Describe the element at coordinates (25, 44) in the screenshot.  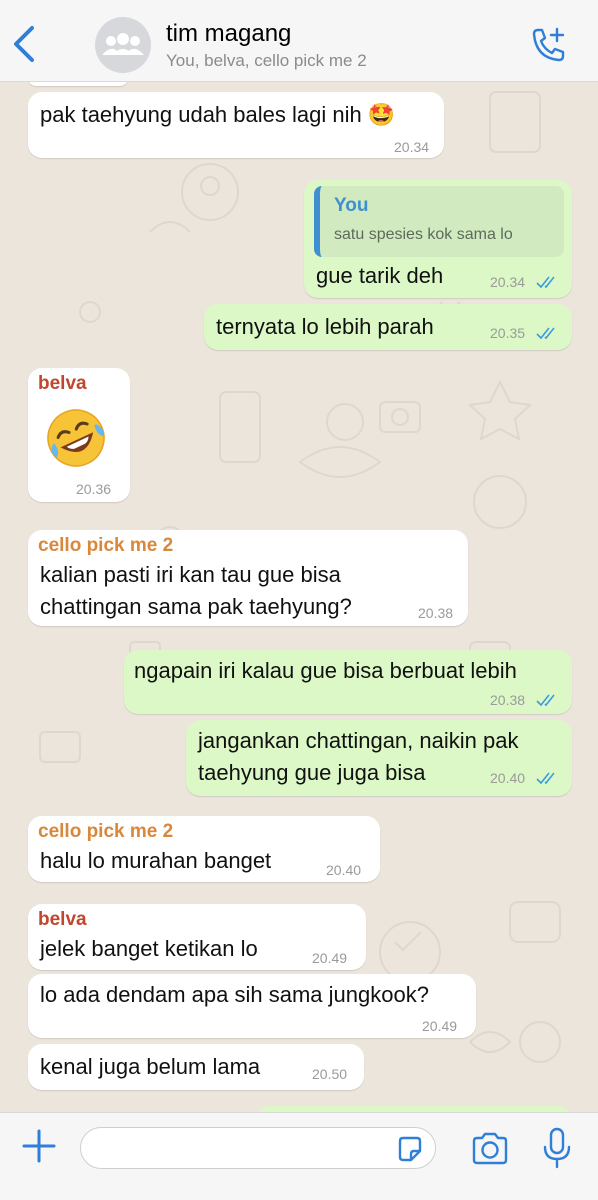
I see `chevron-left-icon` at that location.